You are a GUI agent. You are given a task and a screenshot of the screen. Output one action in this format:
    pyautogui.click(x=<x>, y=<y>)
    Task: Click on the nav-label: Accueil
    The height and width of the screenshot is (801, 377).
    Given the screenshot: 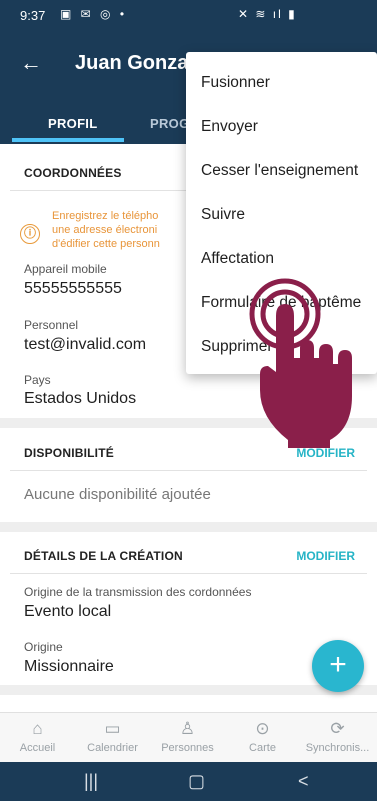 What is the action you would take?
    pyautogui.click(x=37, y=748)
    